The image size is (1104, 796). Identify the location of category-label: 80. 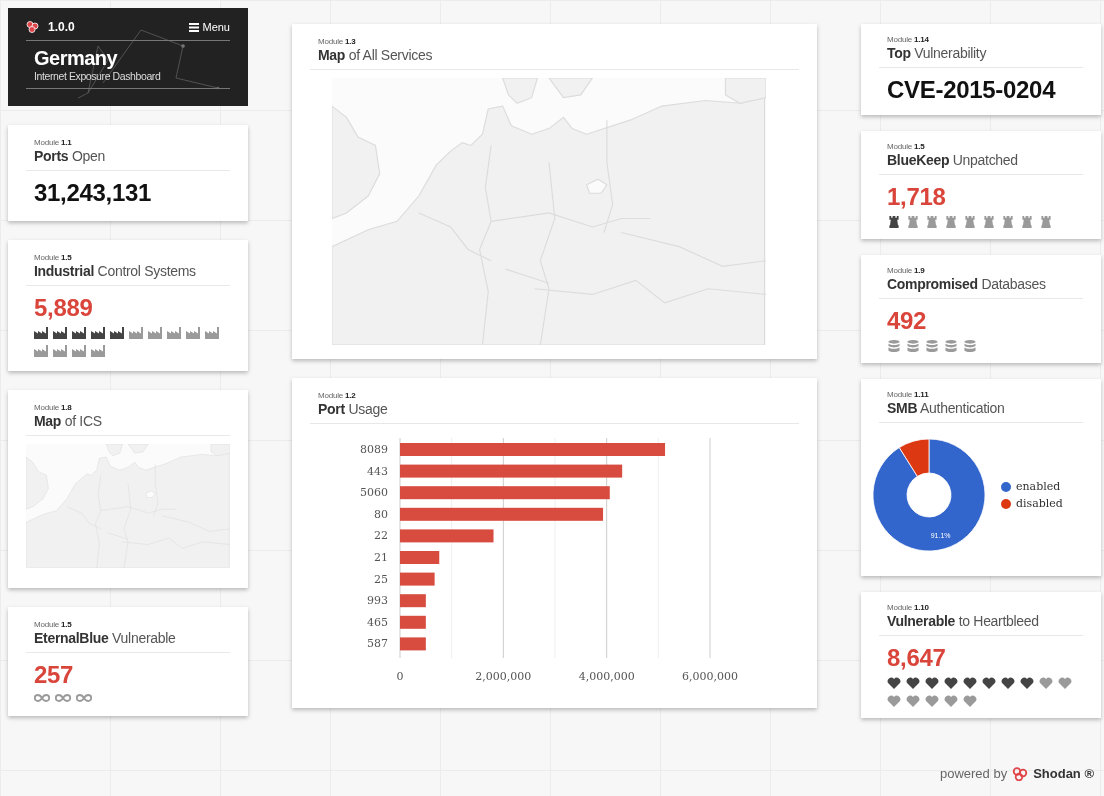
(381, 514).